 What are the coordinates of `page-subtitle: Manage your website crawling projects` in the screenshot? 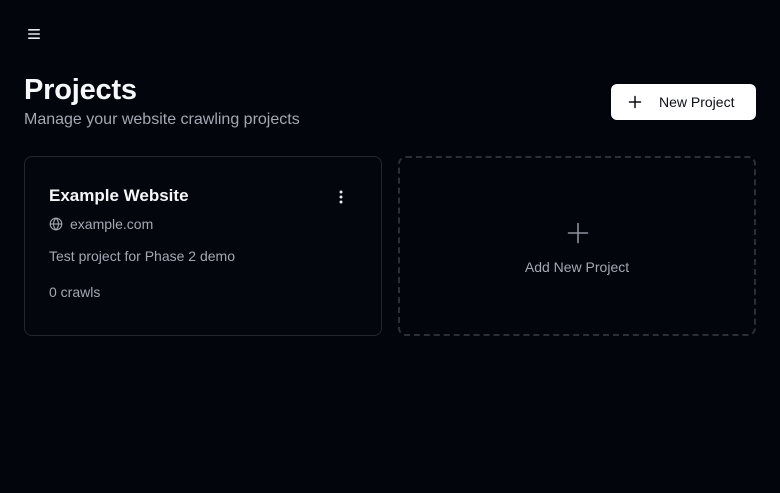 It's located at (162, 119).